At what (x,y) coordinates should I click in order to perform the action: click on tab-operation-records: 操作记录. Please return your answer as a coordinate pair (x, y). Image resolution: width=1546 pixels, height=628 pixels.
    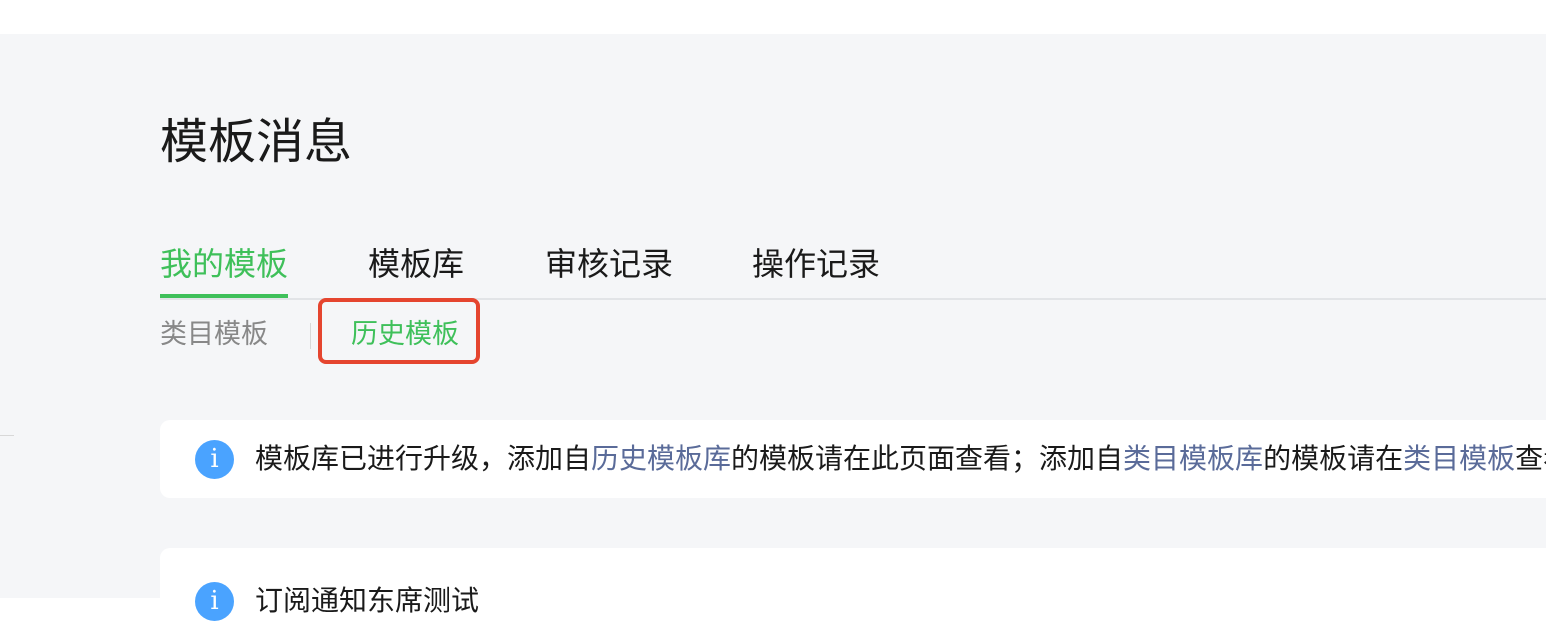
    Looking at the image, I should click on (816, 264).